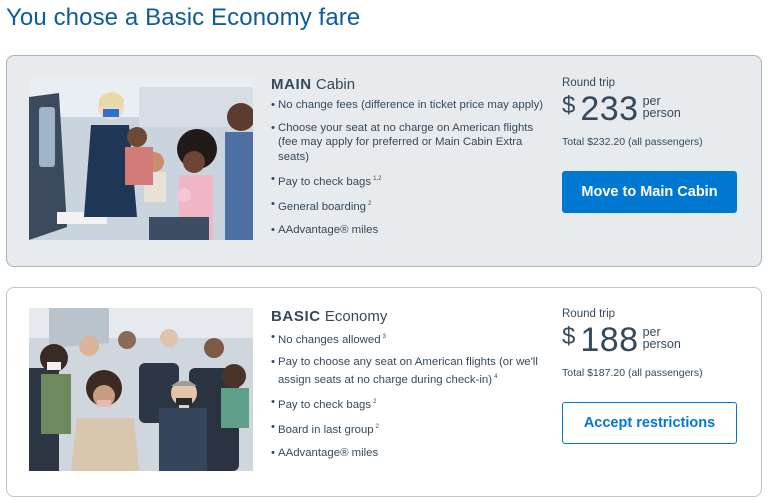 This screenshot has width=768, height=501. I want to click on feature-item: Pay to check bags1,2, so click(411, 180).